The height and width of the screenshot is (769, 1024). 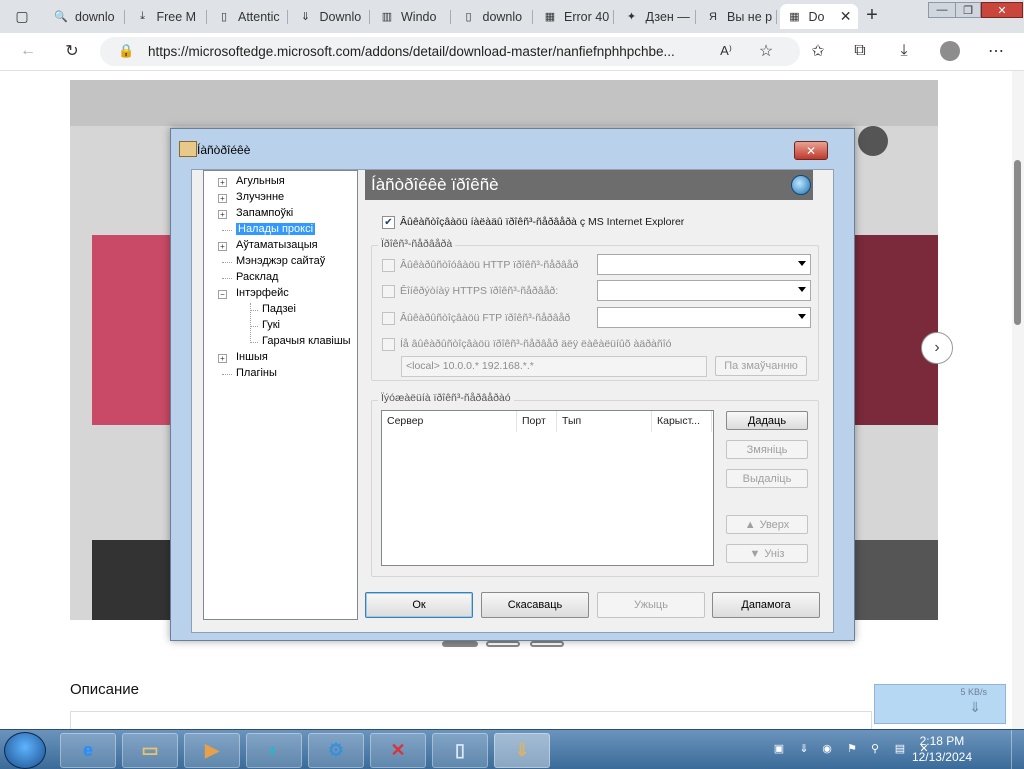 I want to click on add-button: Дадаць, so click(x=767, y=420).